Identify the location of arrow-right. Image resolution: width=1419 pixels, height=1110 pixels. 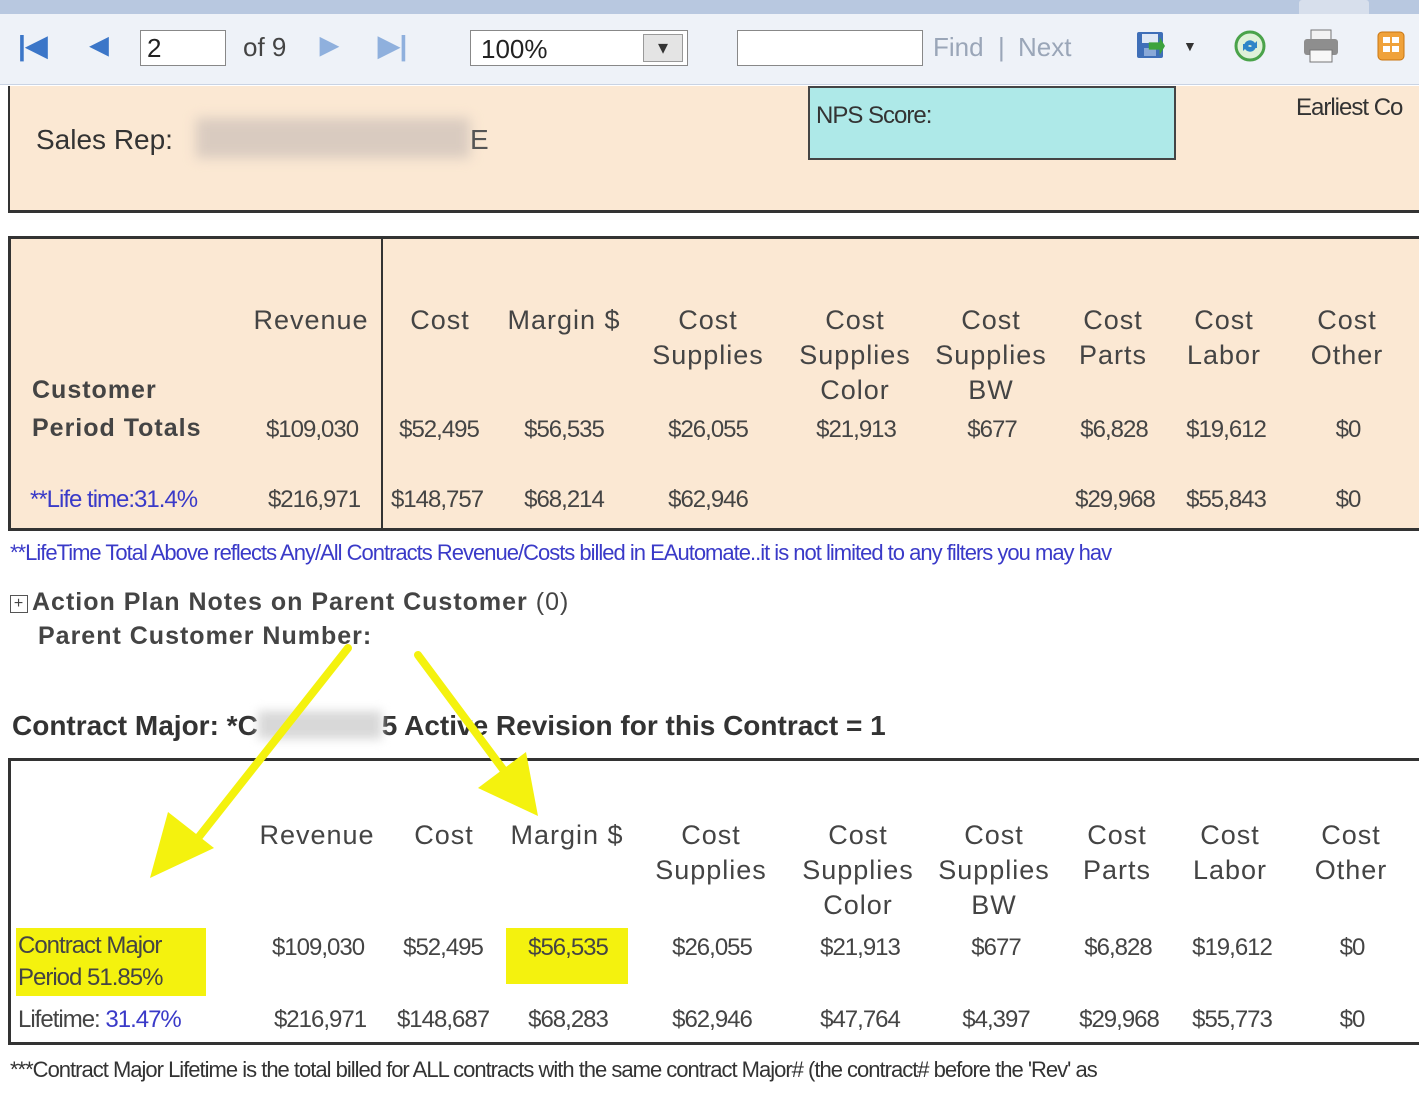
(476, 733).